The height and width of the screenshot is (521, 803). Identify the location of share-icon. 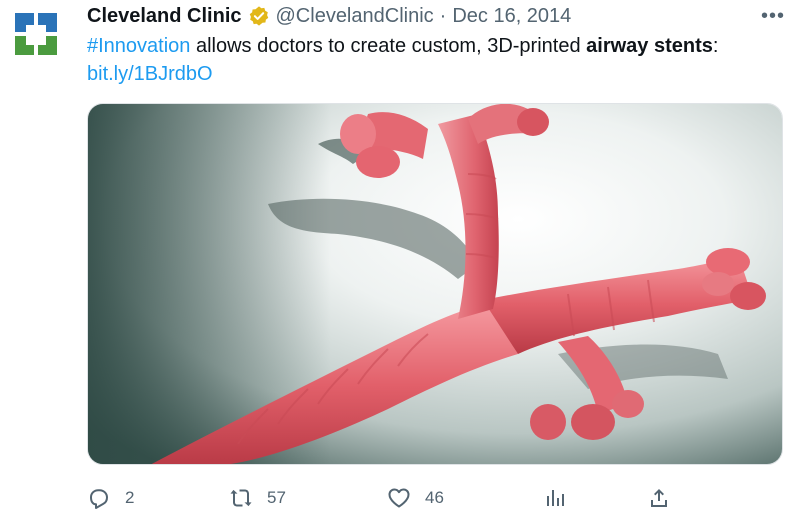
(659, 498).